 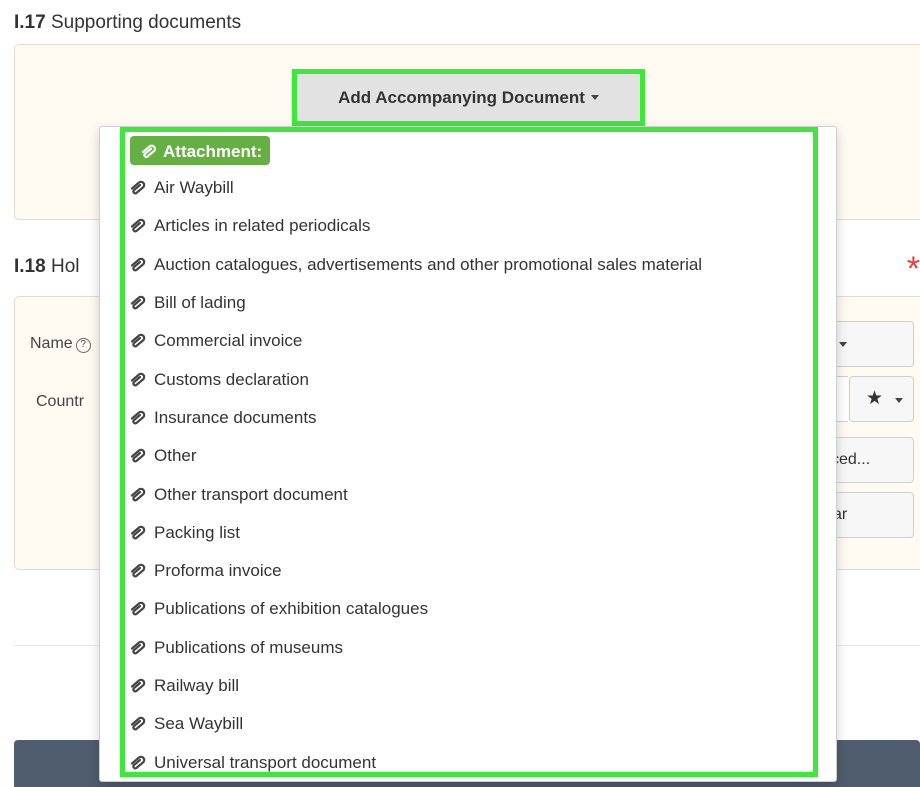 I want to click on menu-item: Customs declaration, so click(x=471, y=379).